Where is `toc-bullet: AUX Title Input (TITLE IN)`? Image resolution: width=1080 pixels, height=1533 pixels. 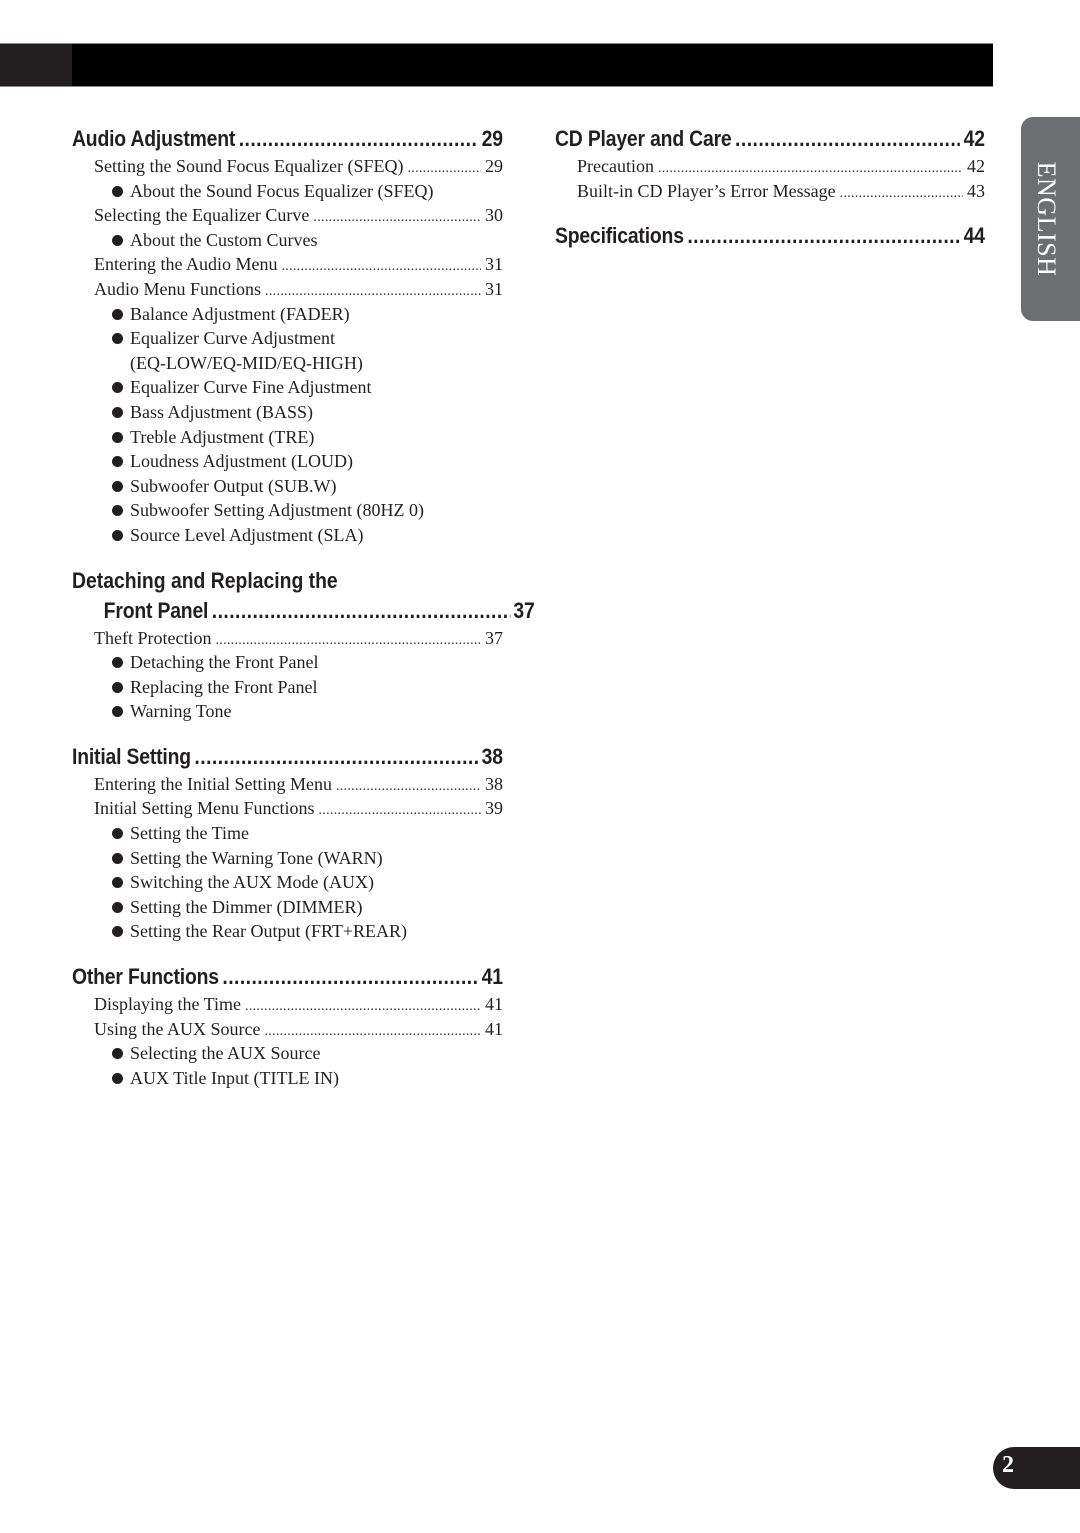 toc-bullet: AUX Title Input (TITLE IN) is located at coordinates (287, 1078).